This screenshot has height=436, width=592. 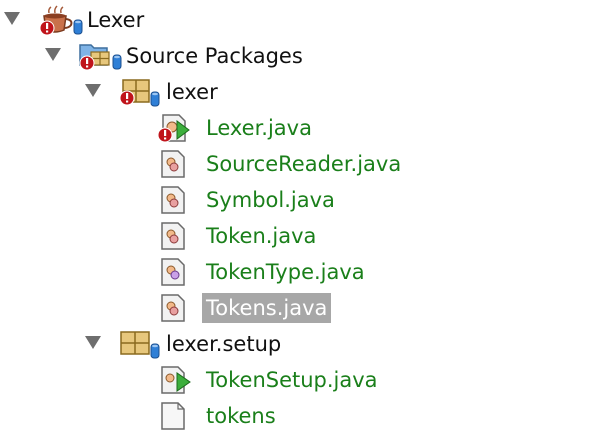 I want to click on file-label: SourceReader.java, so click(x=303, y=164).